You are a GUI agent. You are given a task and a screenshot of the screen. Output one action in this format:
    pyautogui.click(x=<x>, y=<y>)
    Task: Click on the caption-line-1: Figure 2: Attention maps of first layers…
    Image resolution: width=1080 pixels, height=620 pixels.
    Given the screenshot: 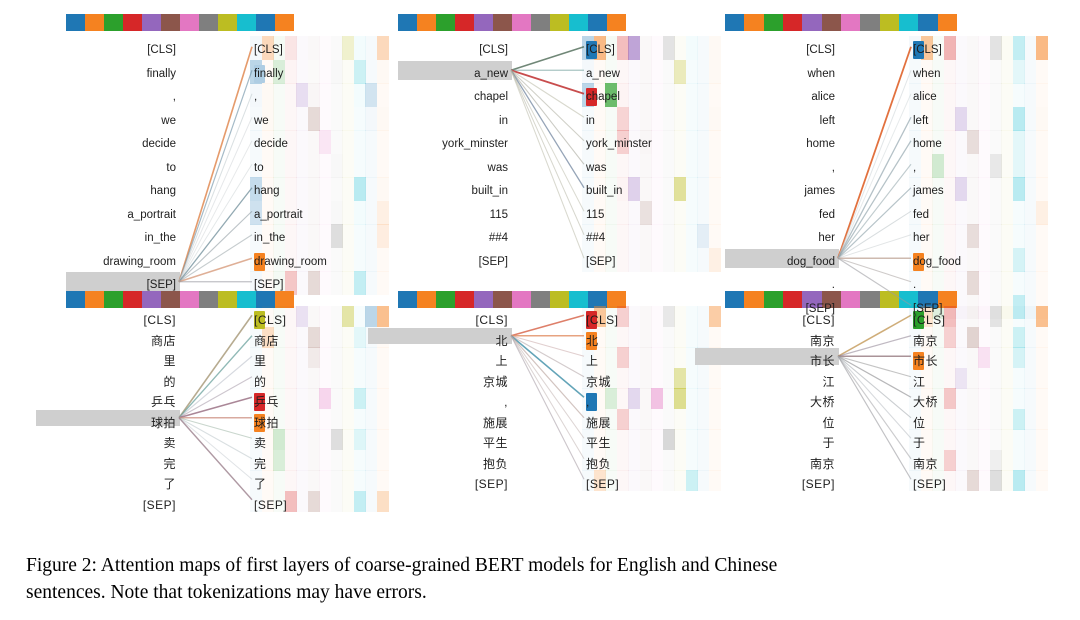 What is the action you would take?
    pyautogui.click(x=402, y=565)
    